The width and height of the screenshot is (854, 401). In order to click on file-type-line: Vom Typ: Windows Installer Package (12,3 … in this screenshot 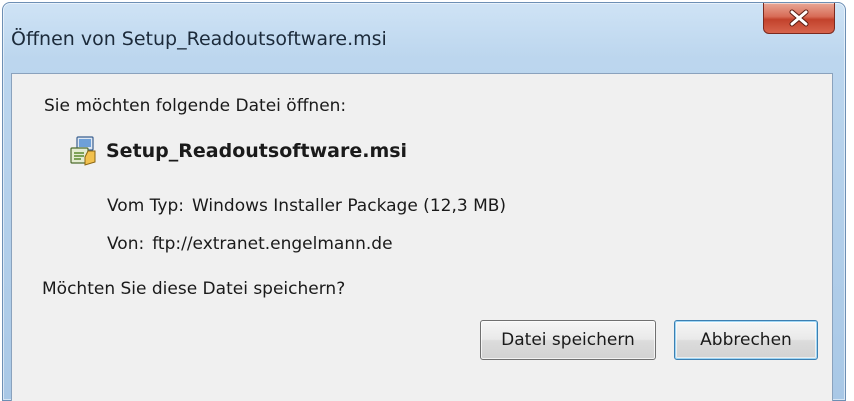, I will do `click(306, 206)`.